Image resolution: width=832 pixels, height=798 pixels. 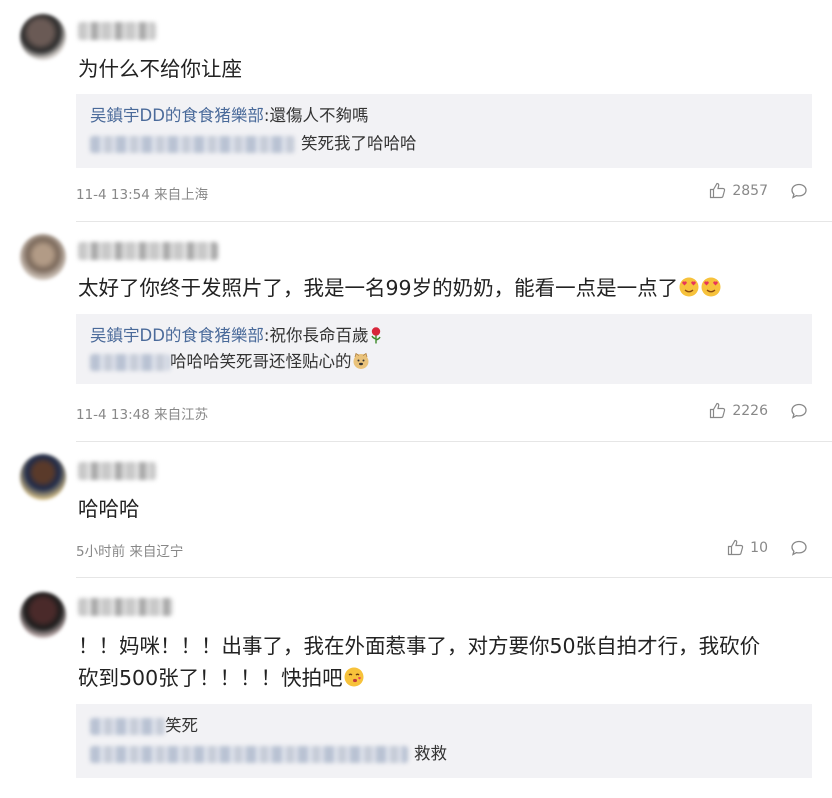 I want to click on reply-box: 笑死 救救, so click(x=444, y=741).